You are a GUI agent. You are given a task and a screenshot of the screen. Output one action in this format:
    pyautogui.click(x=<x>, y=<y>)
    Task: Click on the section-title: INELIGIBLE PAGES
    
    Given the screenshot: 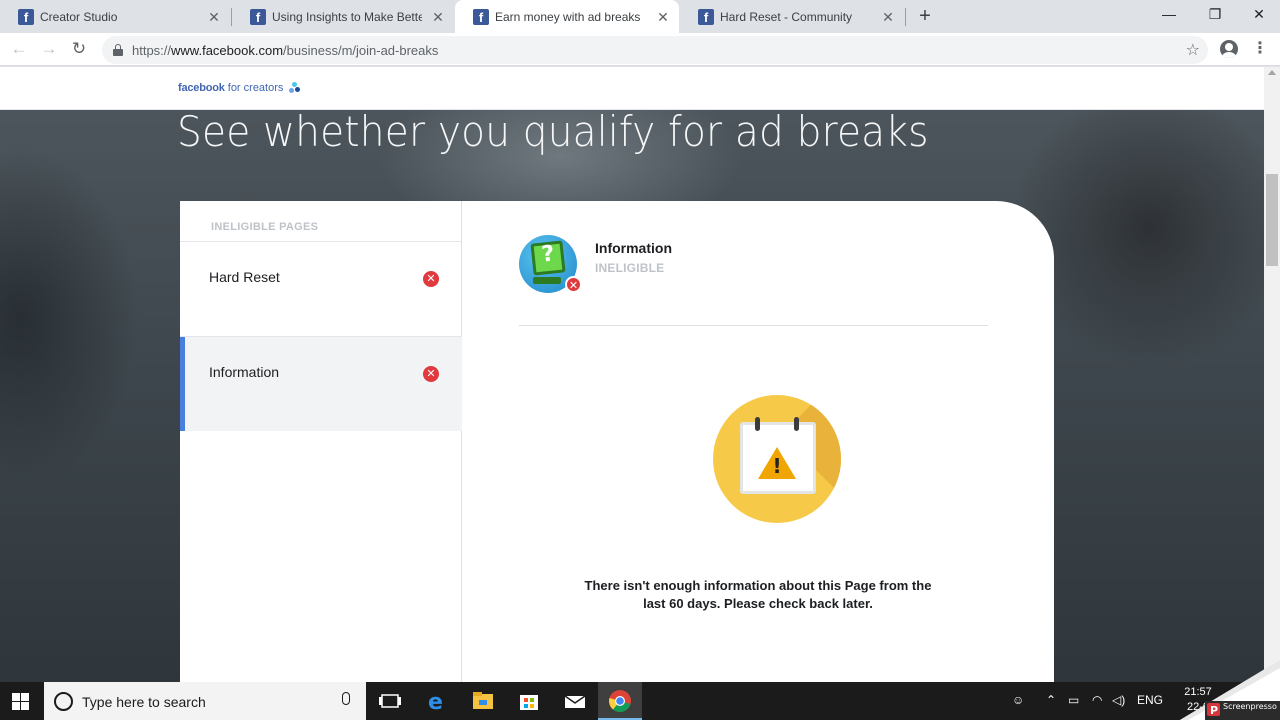 What is the action you would take?
    pyautogui.click(x=265, y=227)
    